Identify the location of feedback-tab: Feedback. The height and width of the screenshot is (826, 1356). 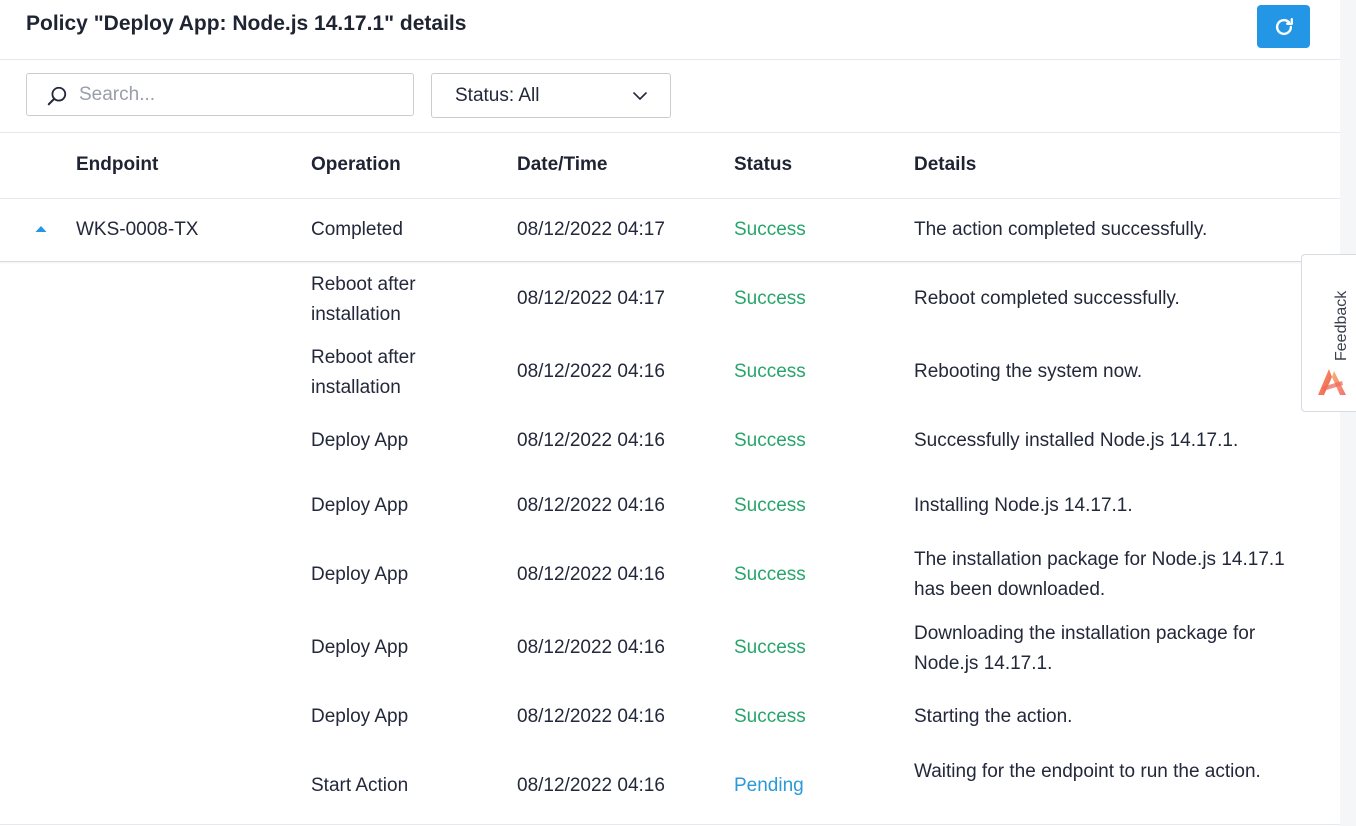
(1328, 333).